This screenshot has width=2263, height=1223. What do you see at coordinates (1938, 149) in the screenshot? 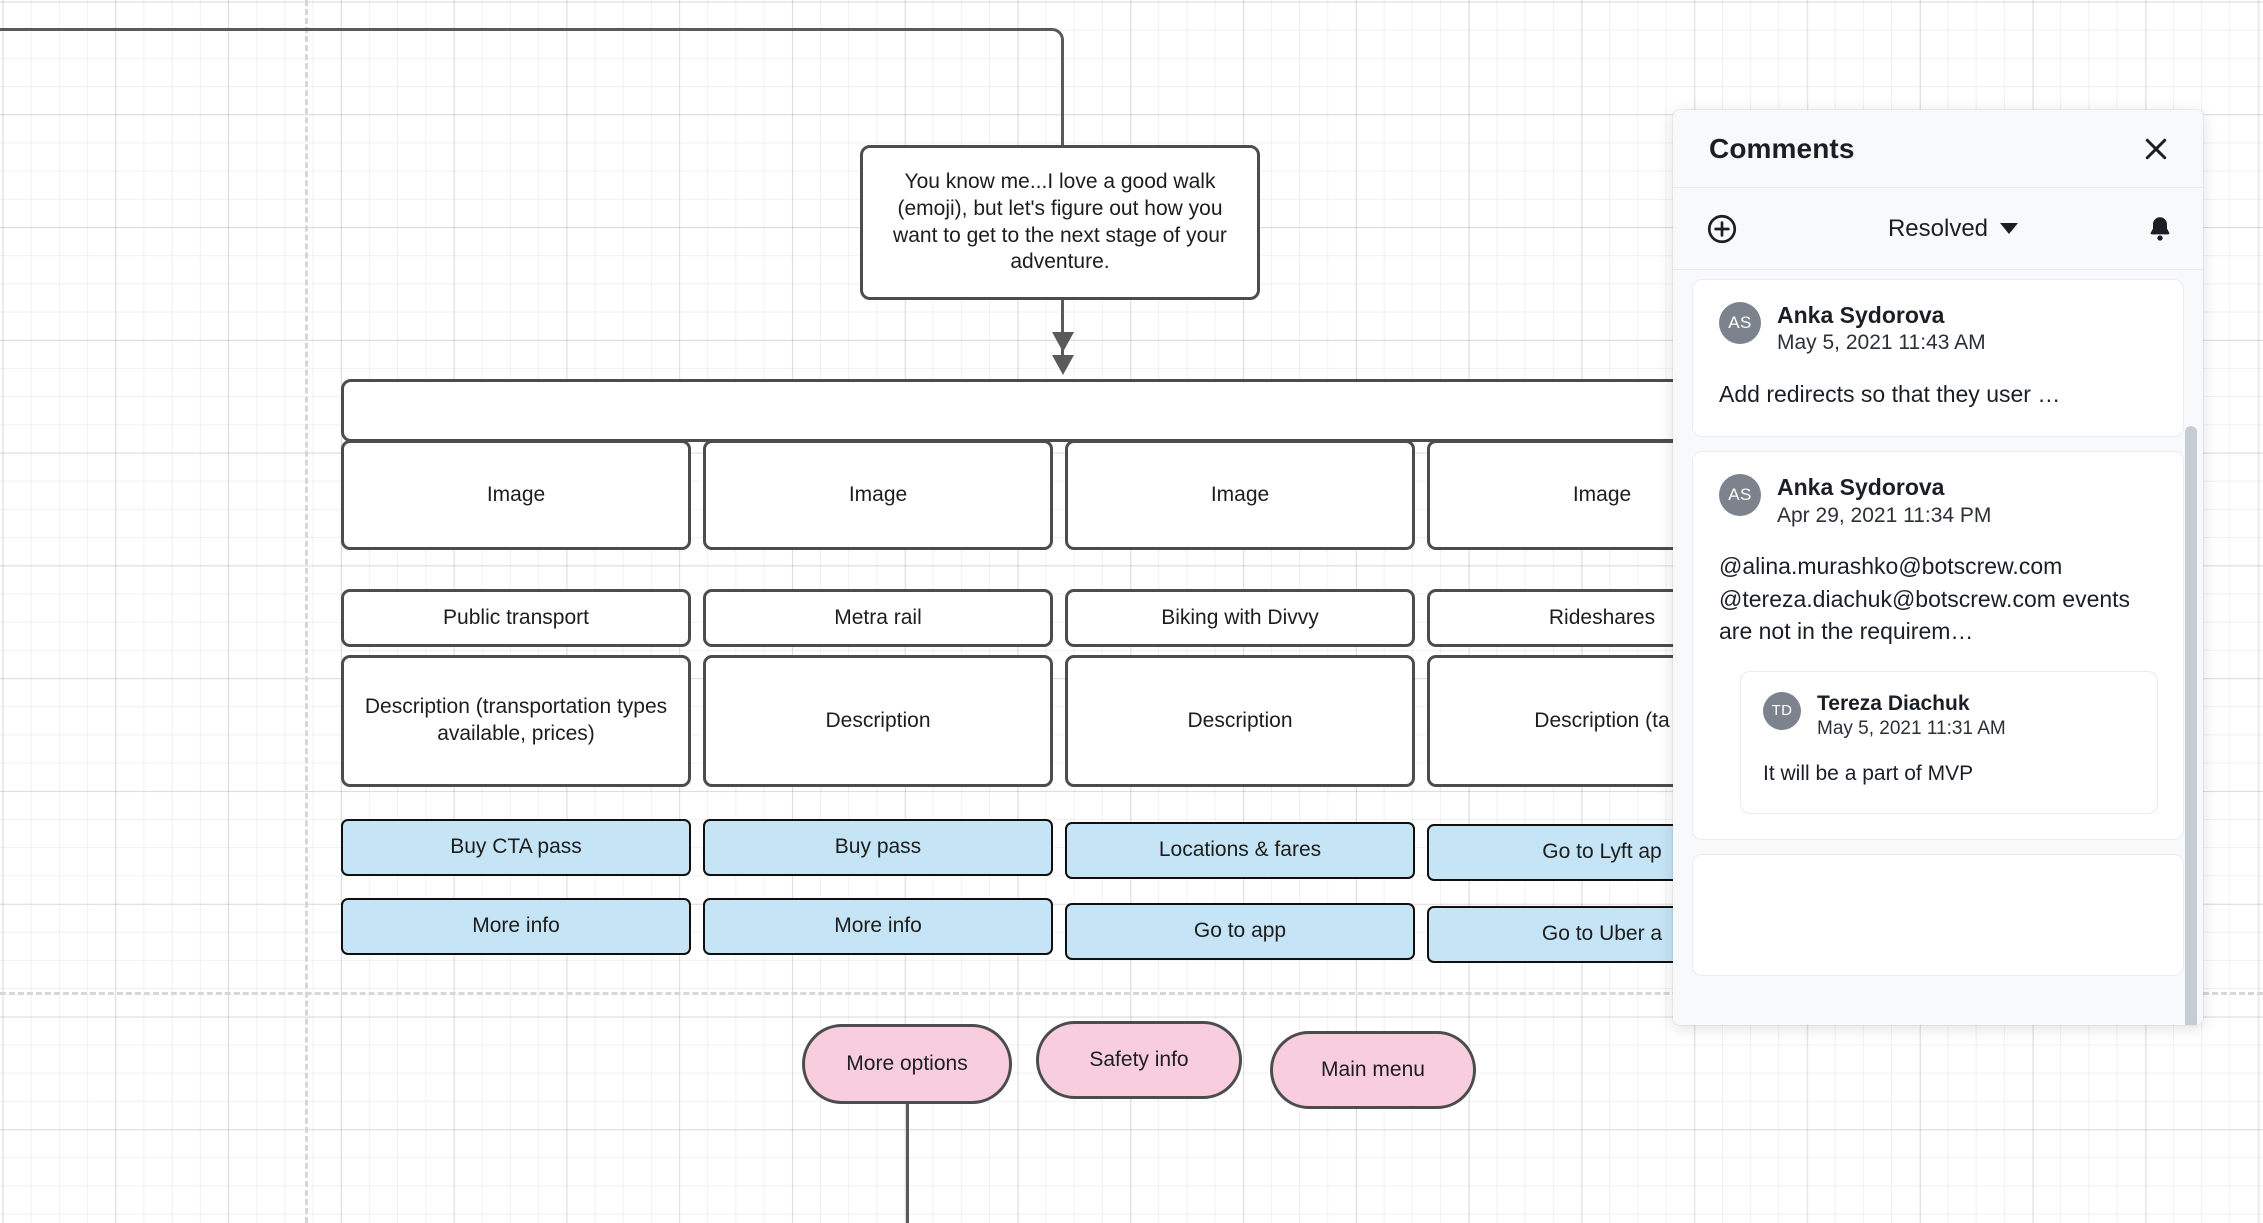
I see `comments-panel-header: Comments` at bounding box center [1938, 149].